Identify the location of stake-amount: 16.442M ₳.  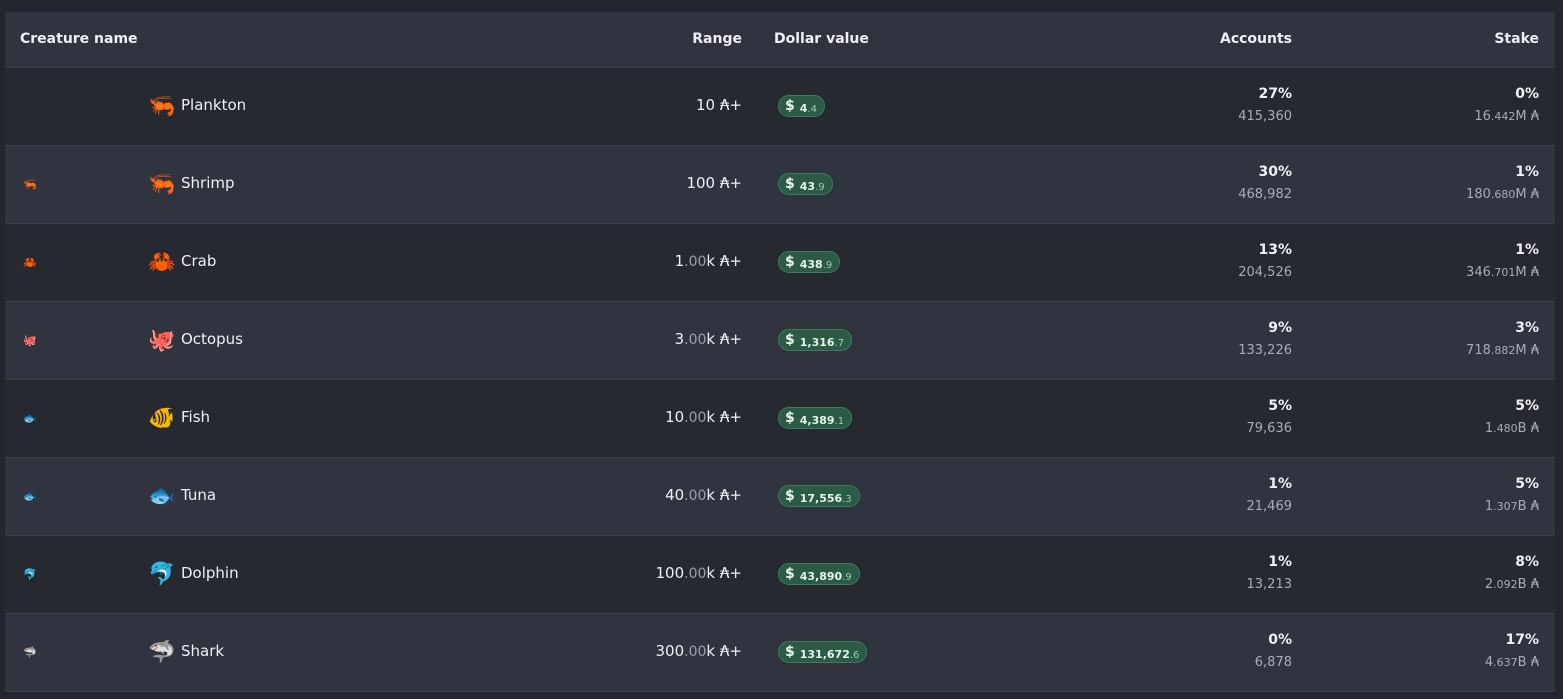
(1506, 116).